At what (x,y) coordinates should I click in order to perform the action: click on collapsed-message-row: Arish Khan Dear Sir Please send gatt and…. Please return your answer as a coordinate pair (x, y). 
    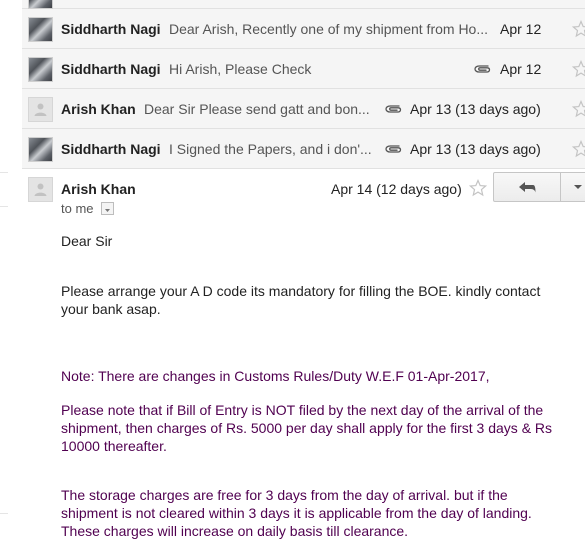
    Looking at the image, I should click on (303, 109).